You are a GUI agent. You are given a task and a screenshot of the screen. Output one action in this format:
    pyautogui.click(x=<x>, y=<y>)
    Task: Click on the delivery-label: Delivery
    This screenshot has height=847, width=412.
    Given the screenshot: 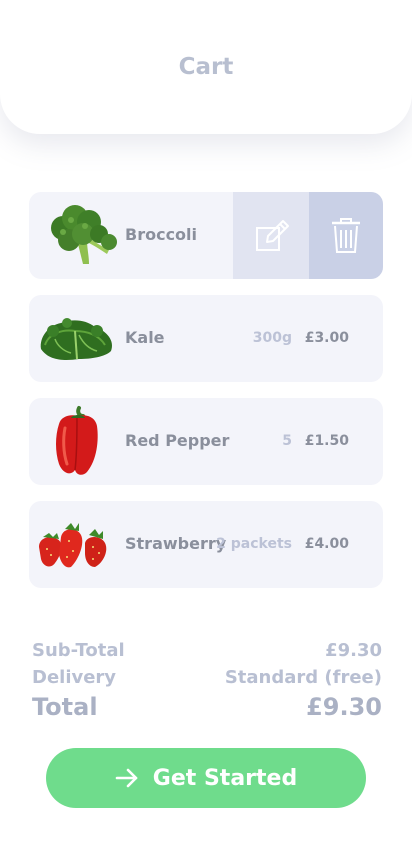 What is the action you would take?
    pyautogui.click(x=74, y=677)
    